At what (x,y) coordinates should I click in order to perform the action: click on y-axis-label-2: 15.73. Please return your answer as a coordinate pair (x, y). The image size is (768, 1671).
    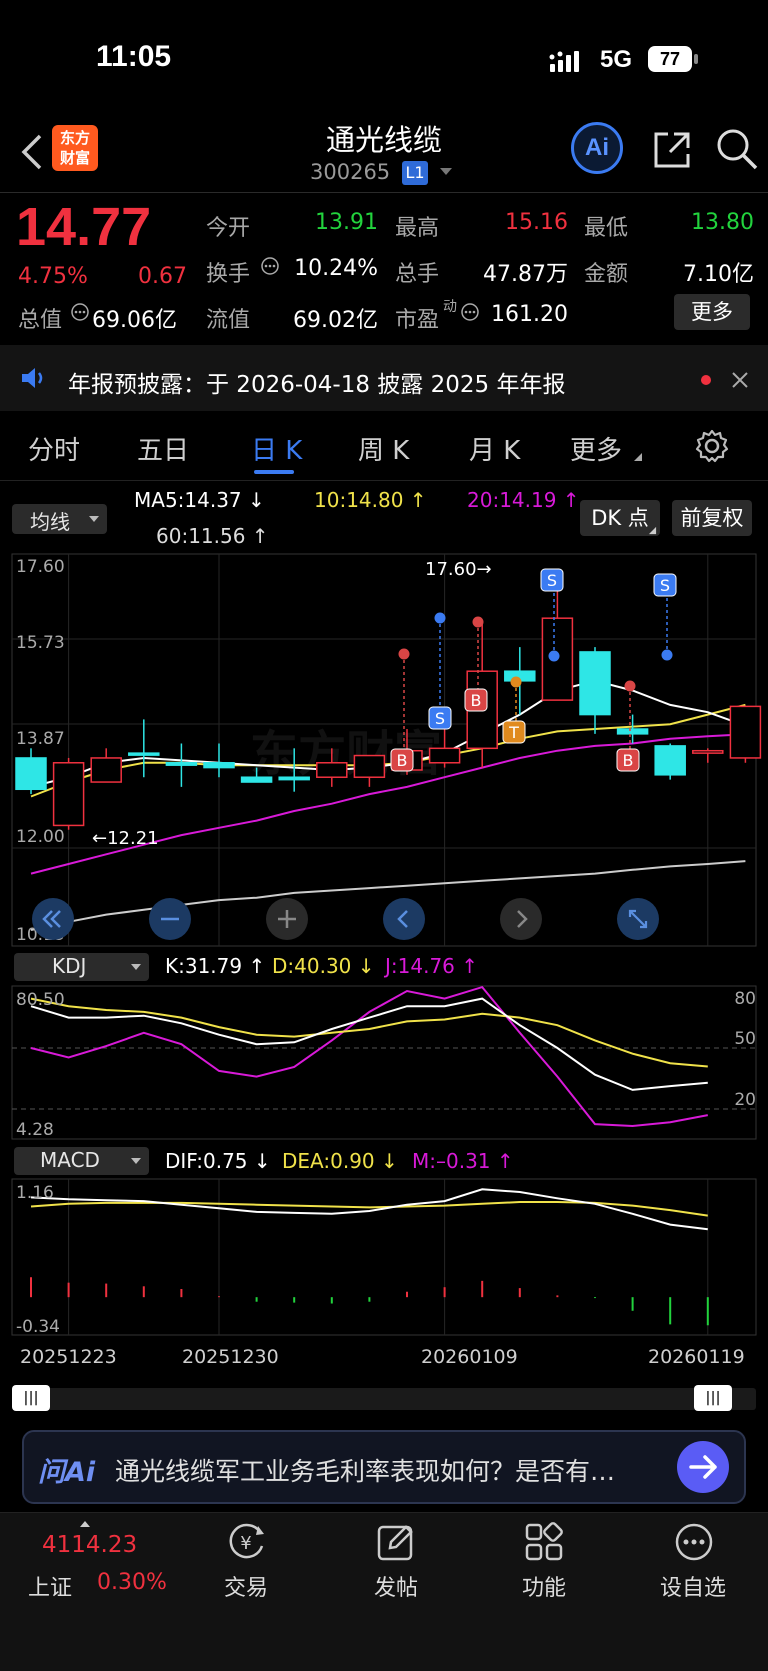
    Looking at the image, I should click on (40, 643).